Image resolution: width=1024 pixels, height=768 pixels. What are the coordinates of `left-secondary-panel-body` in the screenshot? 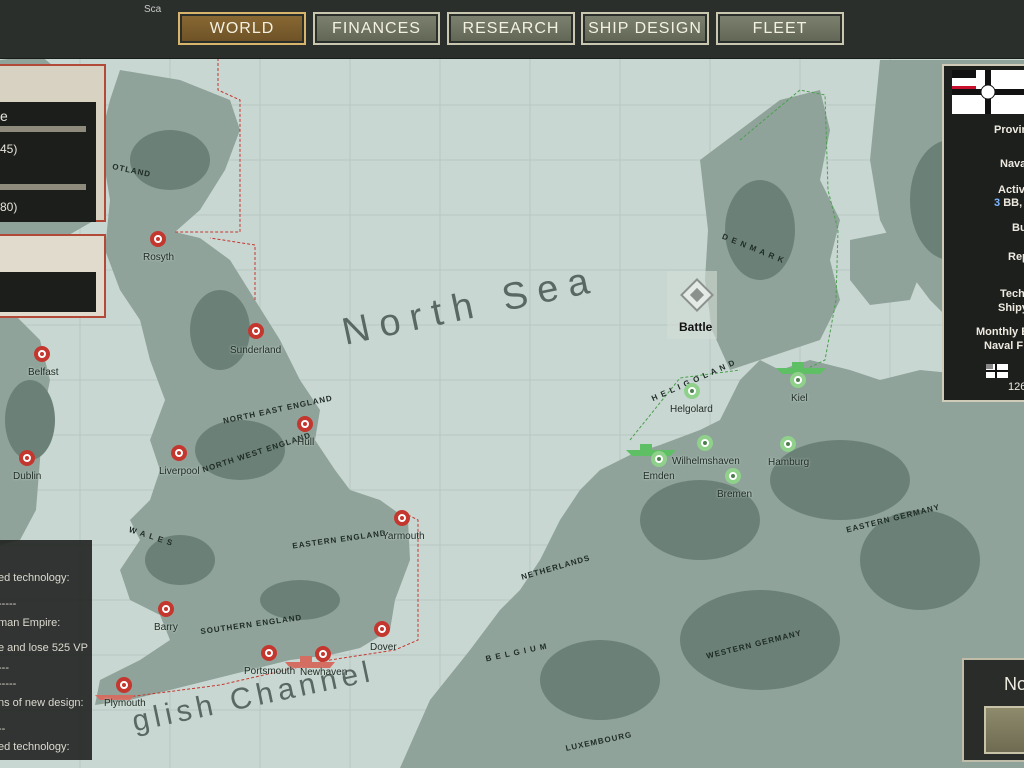 It's located at (48, 292).